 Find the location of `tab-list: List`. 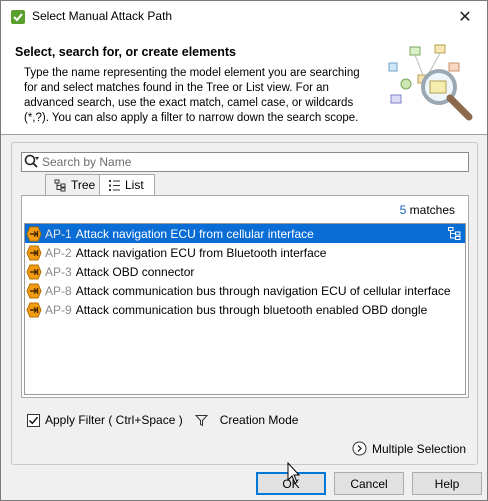

tab-list: List is located at coordinates (127, 184).